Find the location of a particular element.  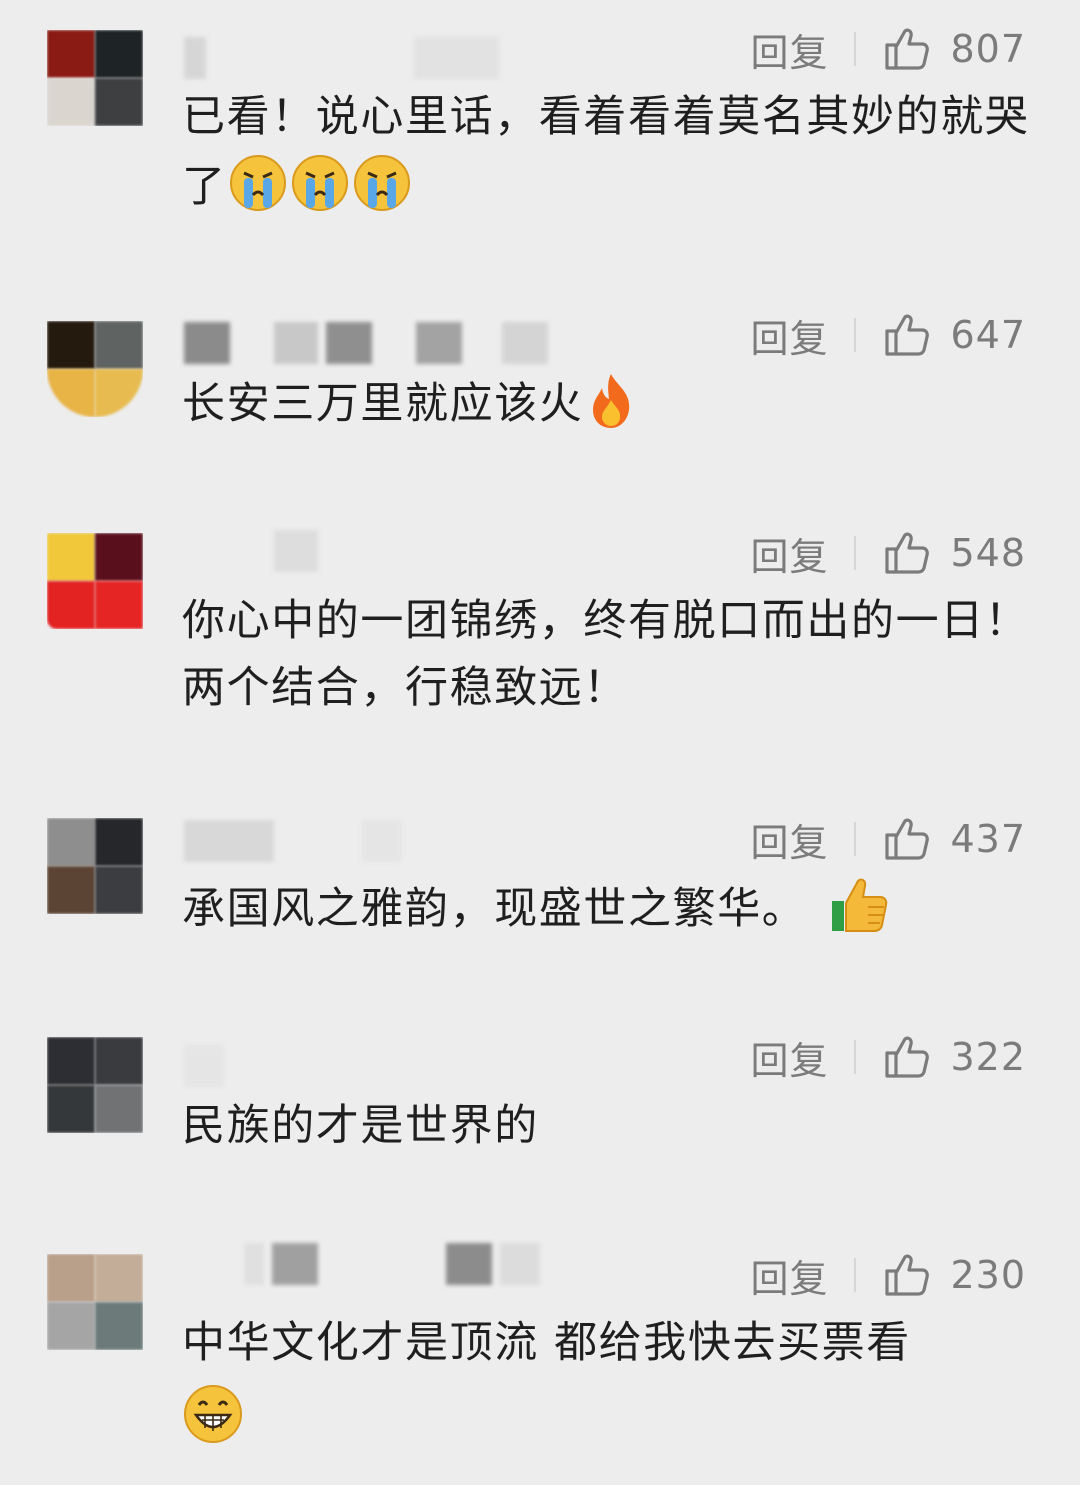

comment-text-body: 民族的才是世界的 is located at coordinates (360, 1126).